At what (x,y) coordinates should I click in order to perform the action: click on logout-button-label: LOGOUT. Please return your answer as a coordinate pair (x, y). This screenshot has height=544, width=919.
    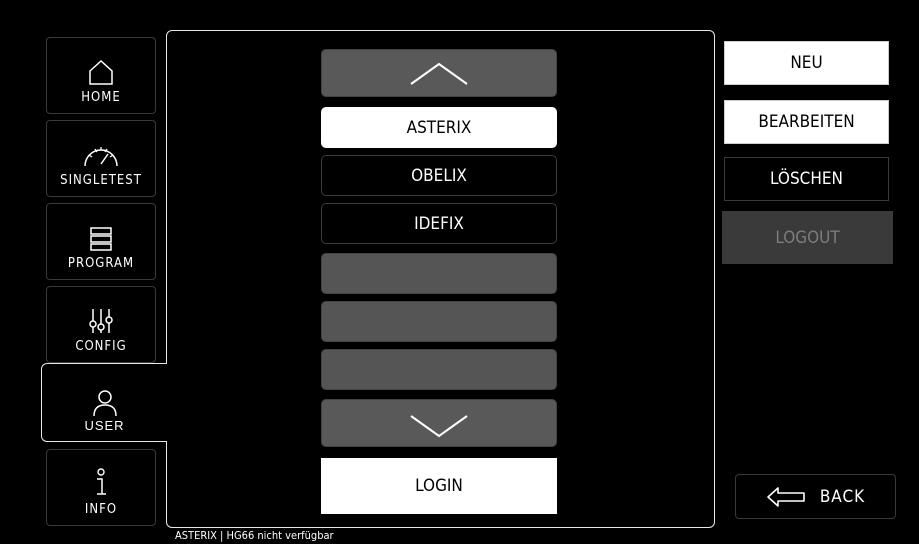
    Looking at the image, I should click on (807, 237).